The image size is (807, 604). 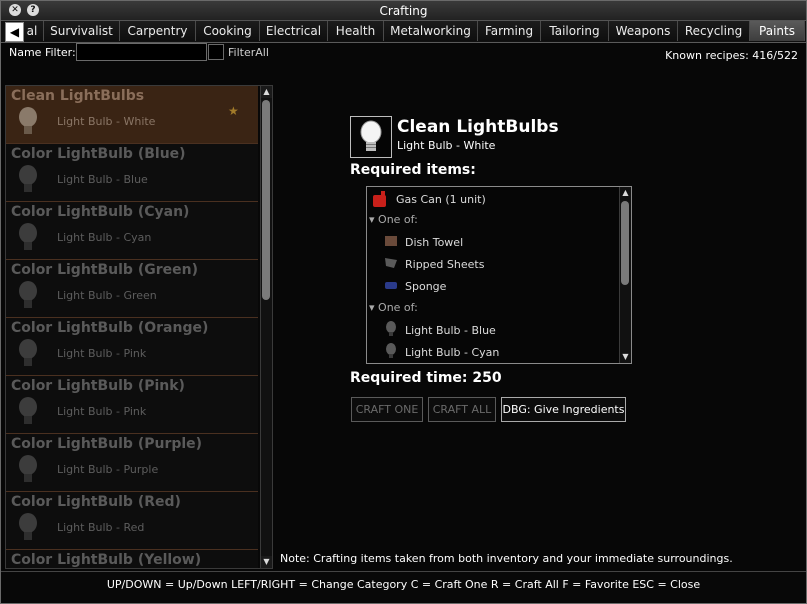 I want to click on filter-all-label: FilterAll, so click(x=248, y=52).